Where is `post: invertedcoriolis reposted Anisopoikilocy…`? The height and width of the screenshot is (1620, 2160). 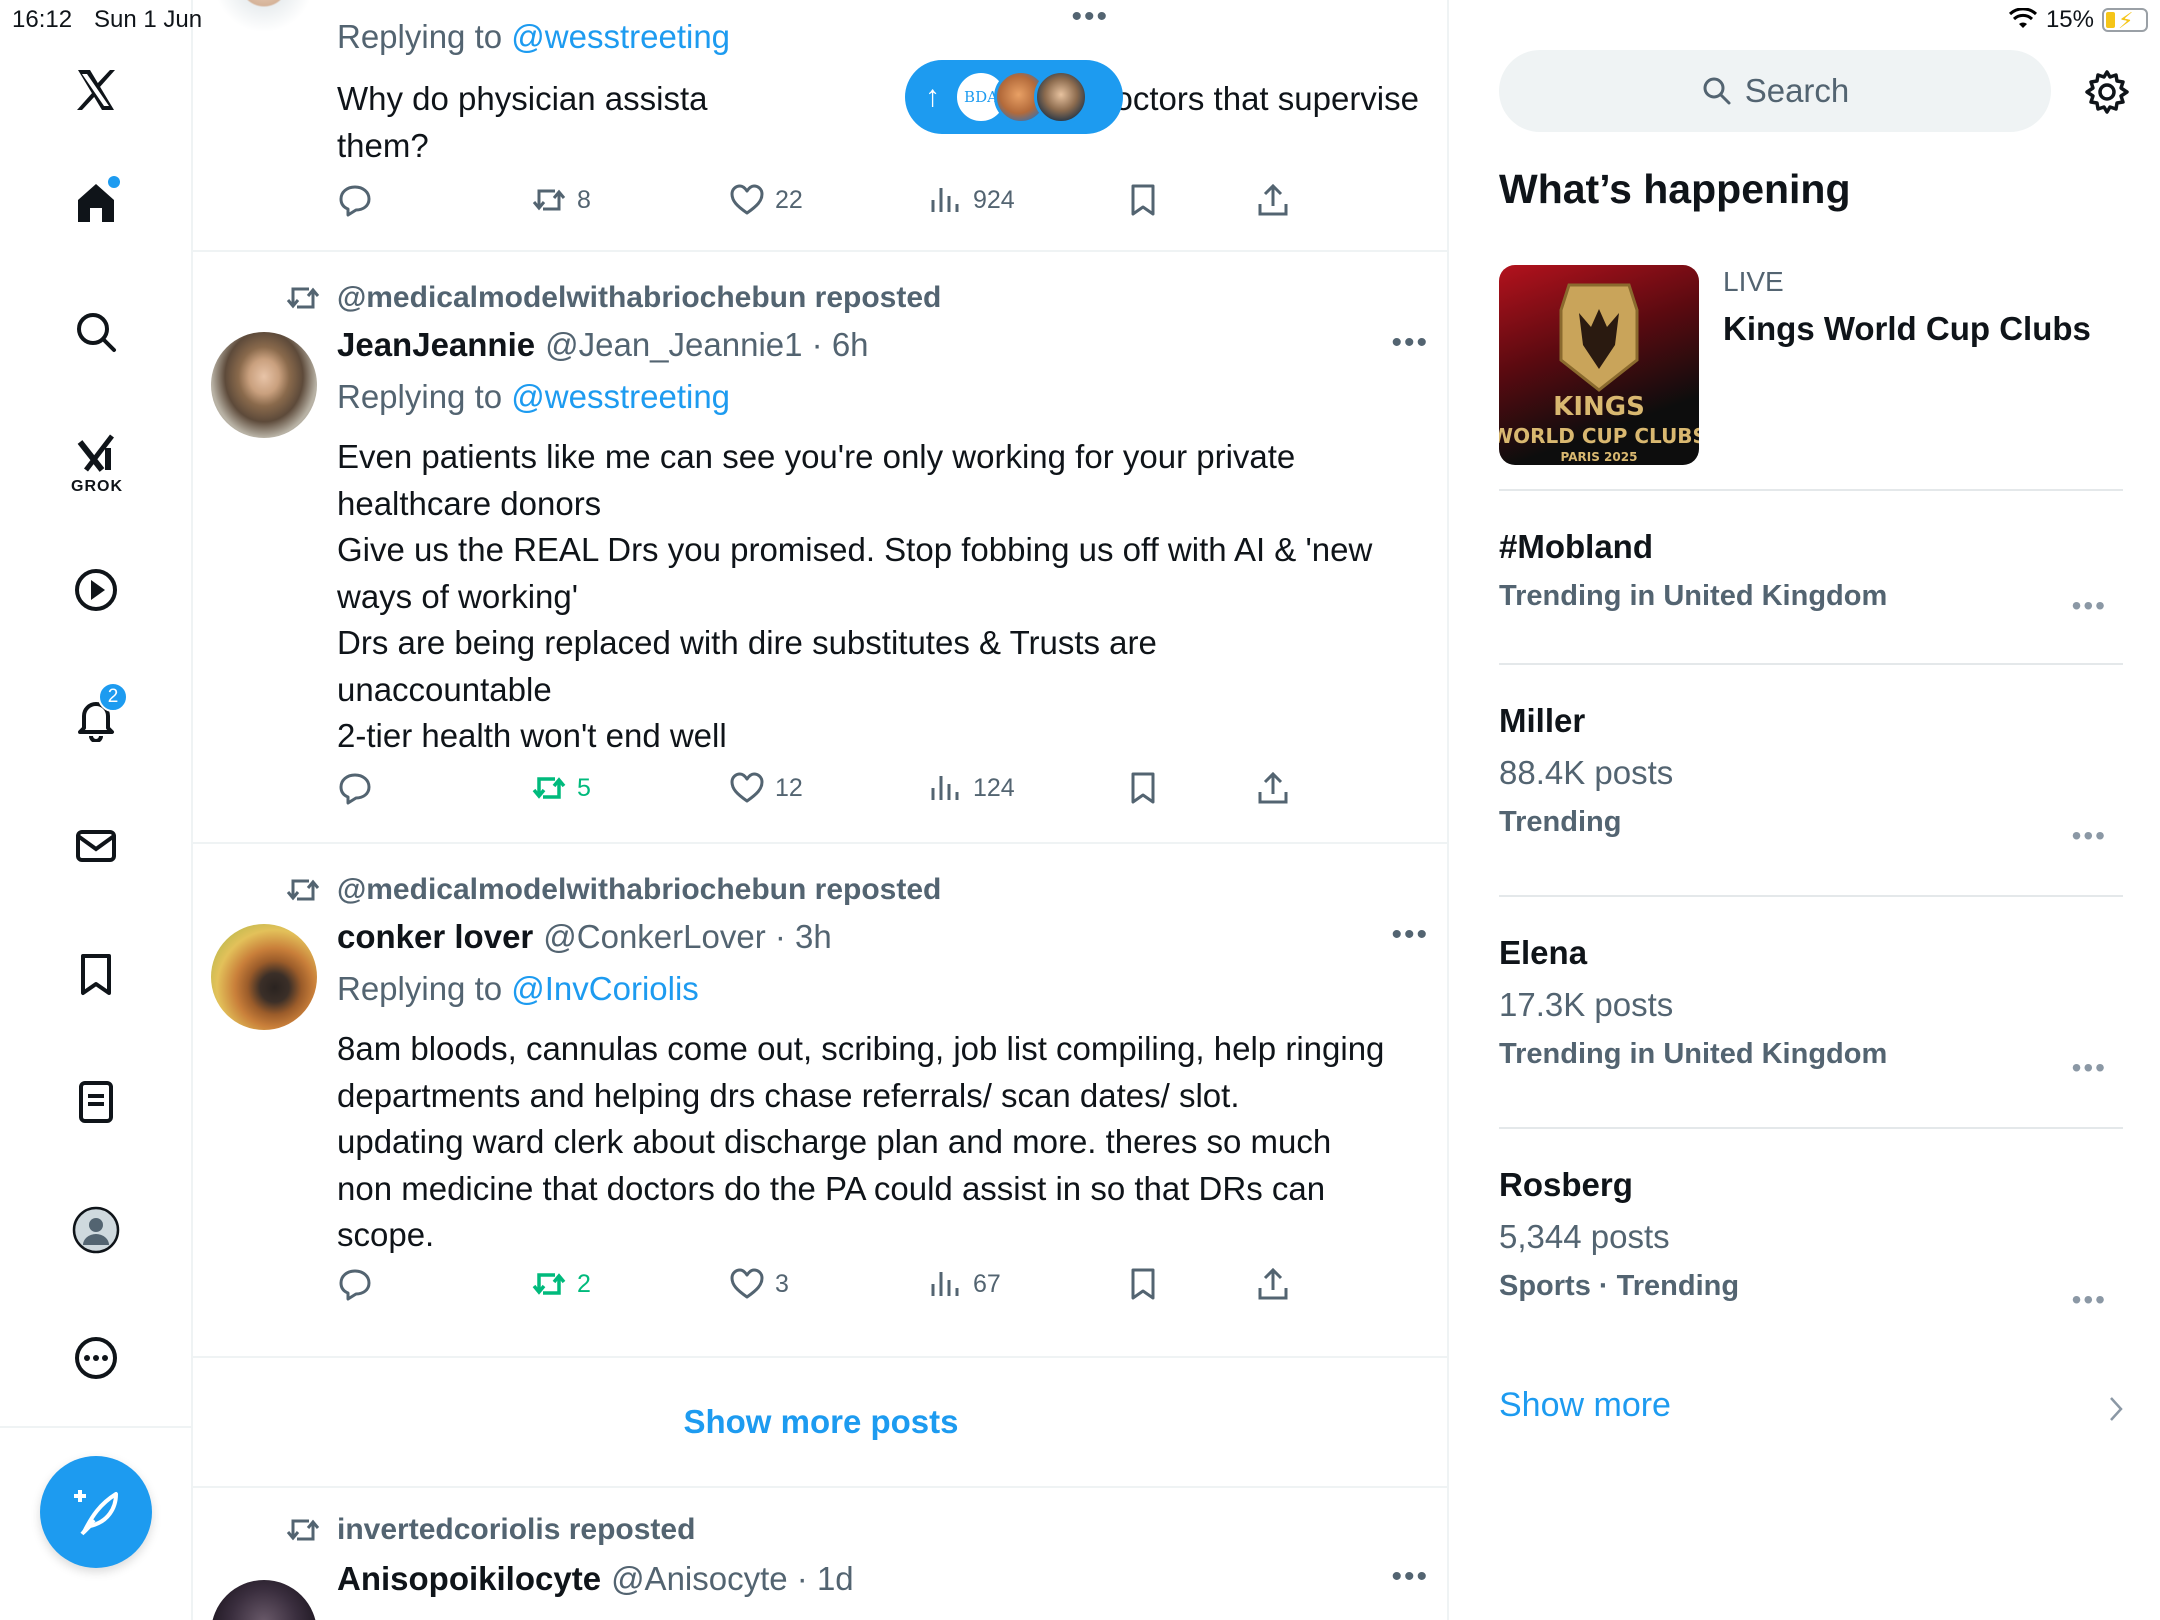 post: invertedcoriolis reposted Anisopoikilocy… is located at coordinates (820, 1554).